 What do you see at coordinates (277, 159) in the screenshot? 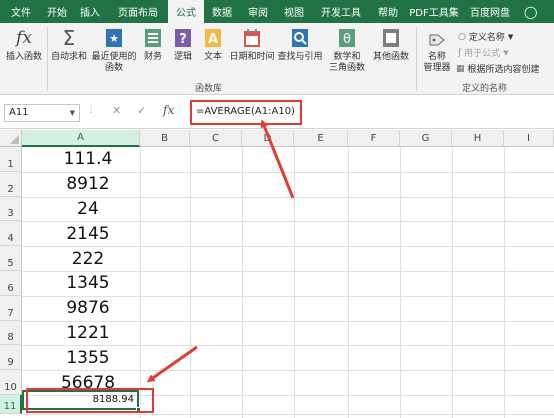
I see `annotation-arrow-formula` at bounding box center [277, 159].